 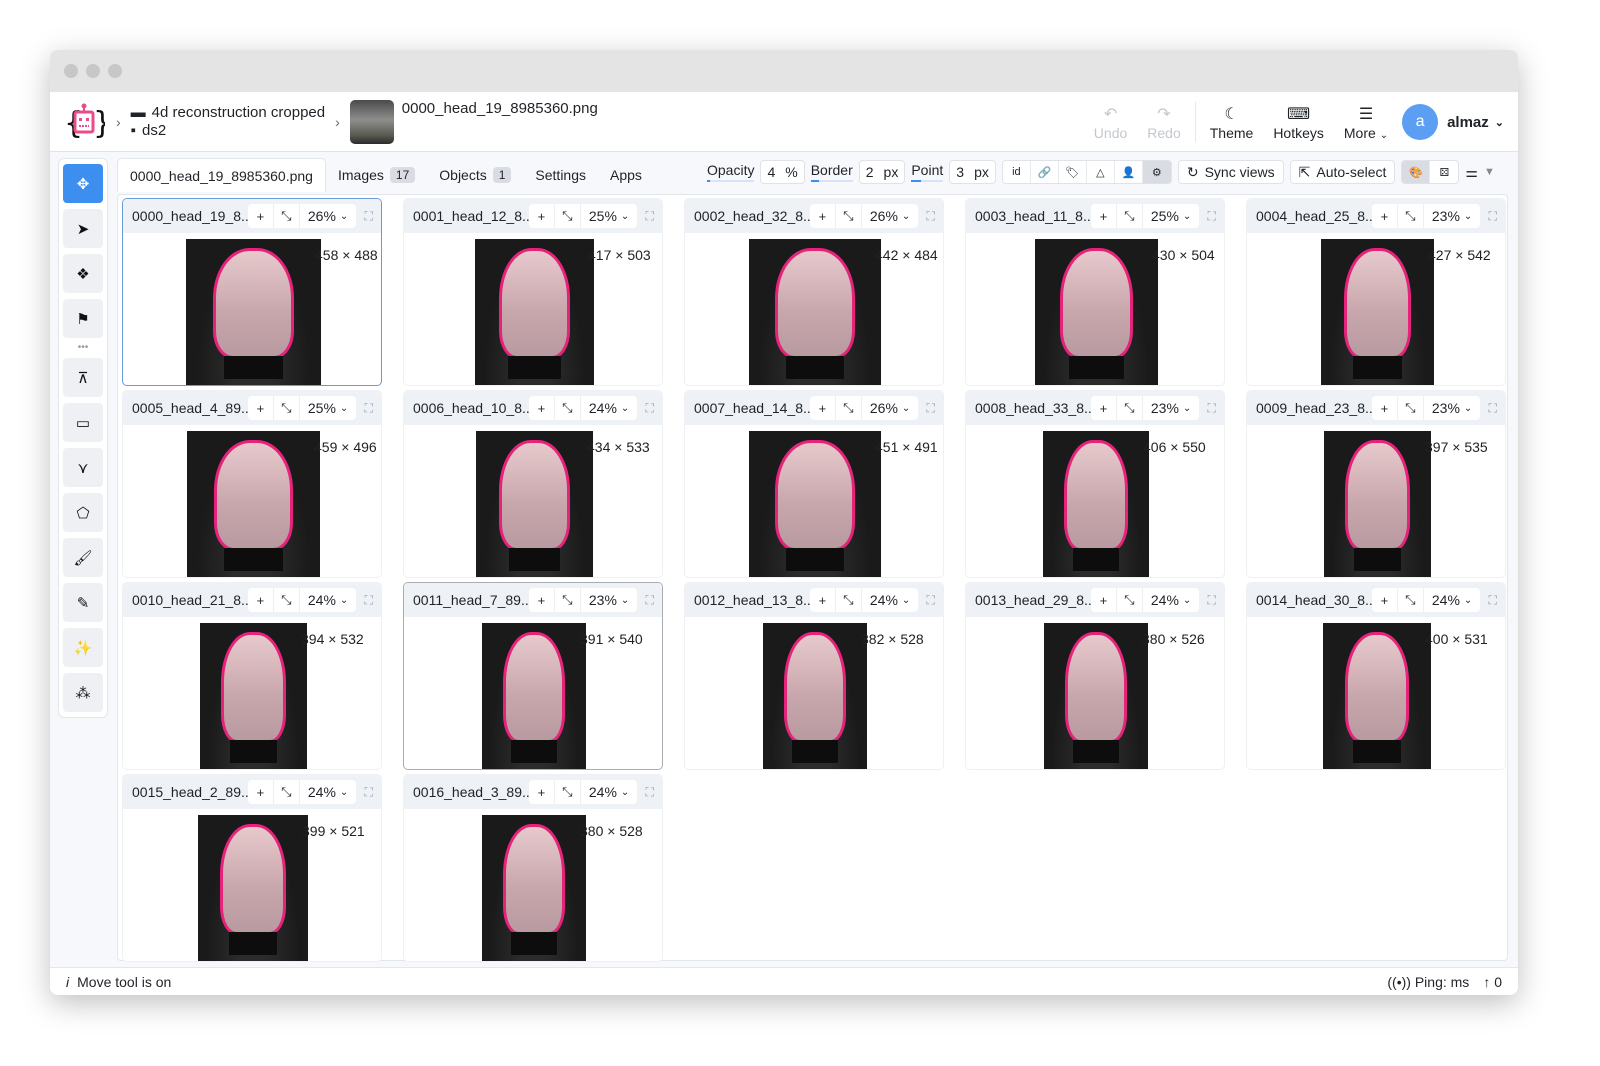 What do you see at coordinates (1366, 122) in the screenshot?
I see `more-button: ☰ More ⌄` at bounding box center [1366, 122].